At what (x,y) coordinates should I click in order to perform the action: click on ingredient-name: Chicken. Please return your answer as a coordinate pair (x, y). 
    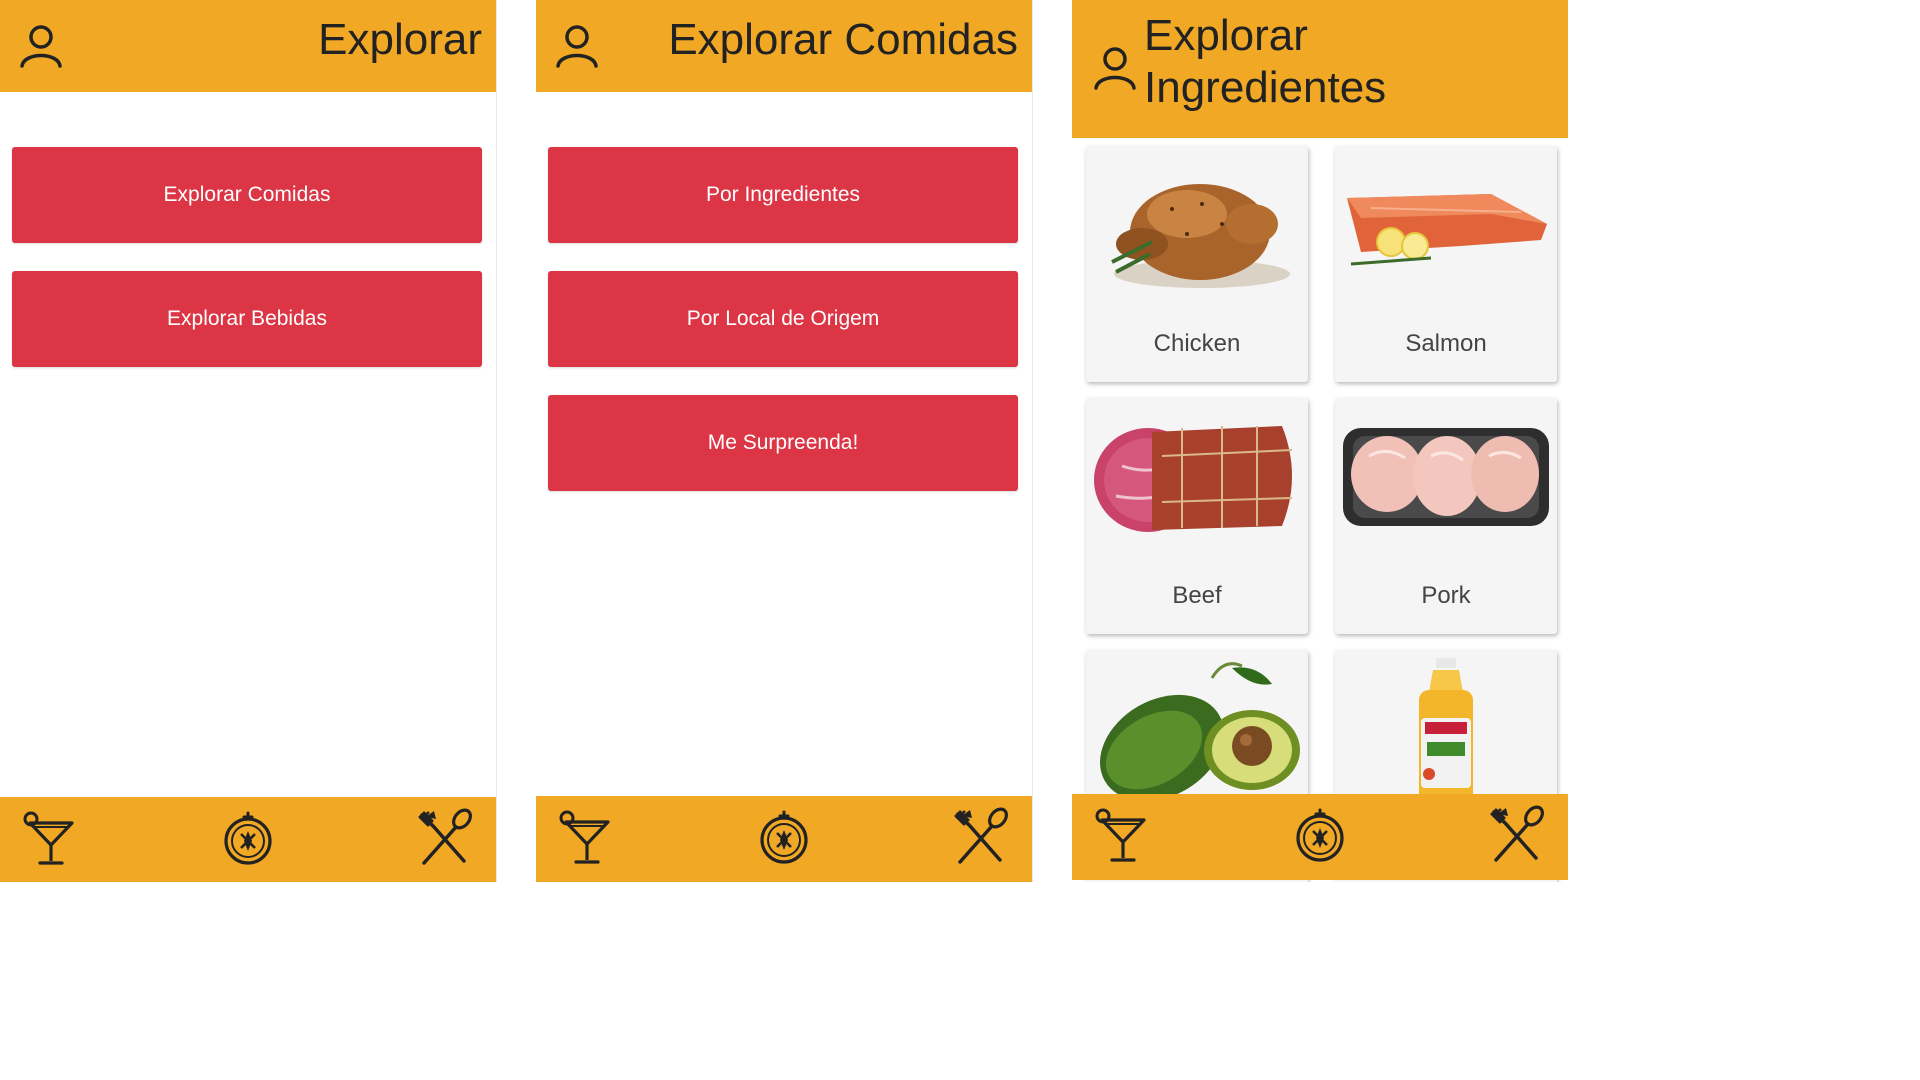
    Looking at the image, I should click on (1197, 343).